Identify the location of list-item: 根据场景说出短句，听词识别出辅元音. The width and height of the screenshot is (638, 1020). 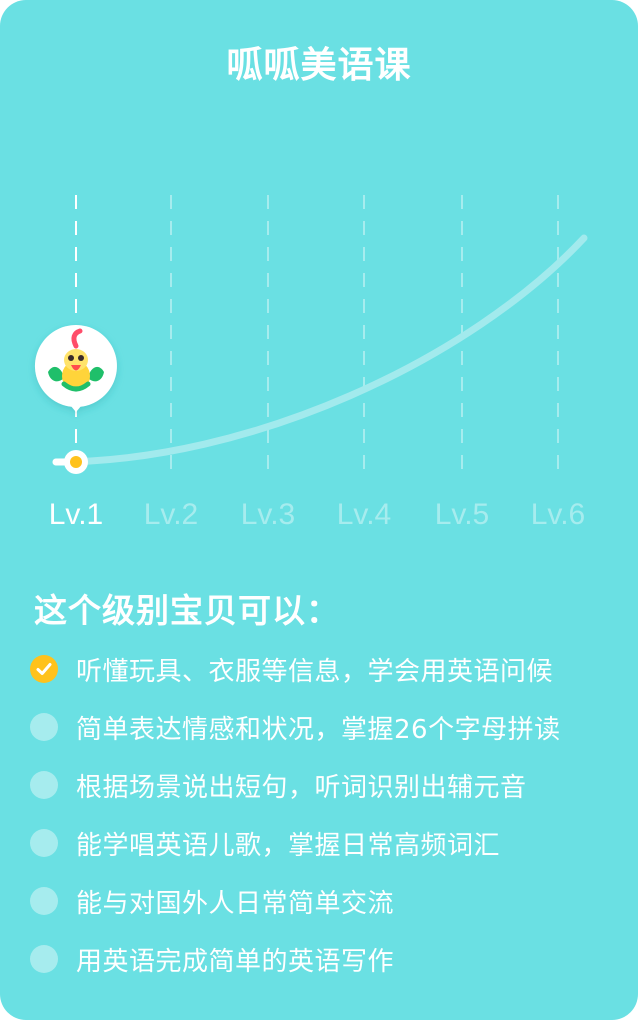
(330, 785).